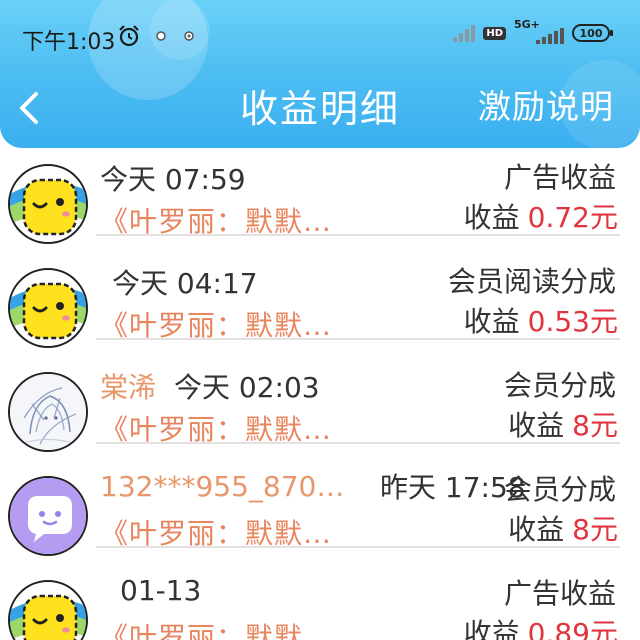 The width and height of the screenshot is (640, 640). What do you see at coordinates (128, 387) in the screenshot?
I see `user-nickname: 棠浠` at bounding box center [128, 387].